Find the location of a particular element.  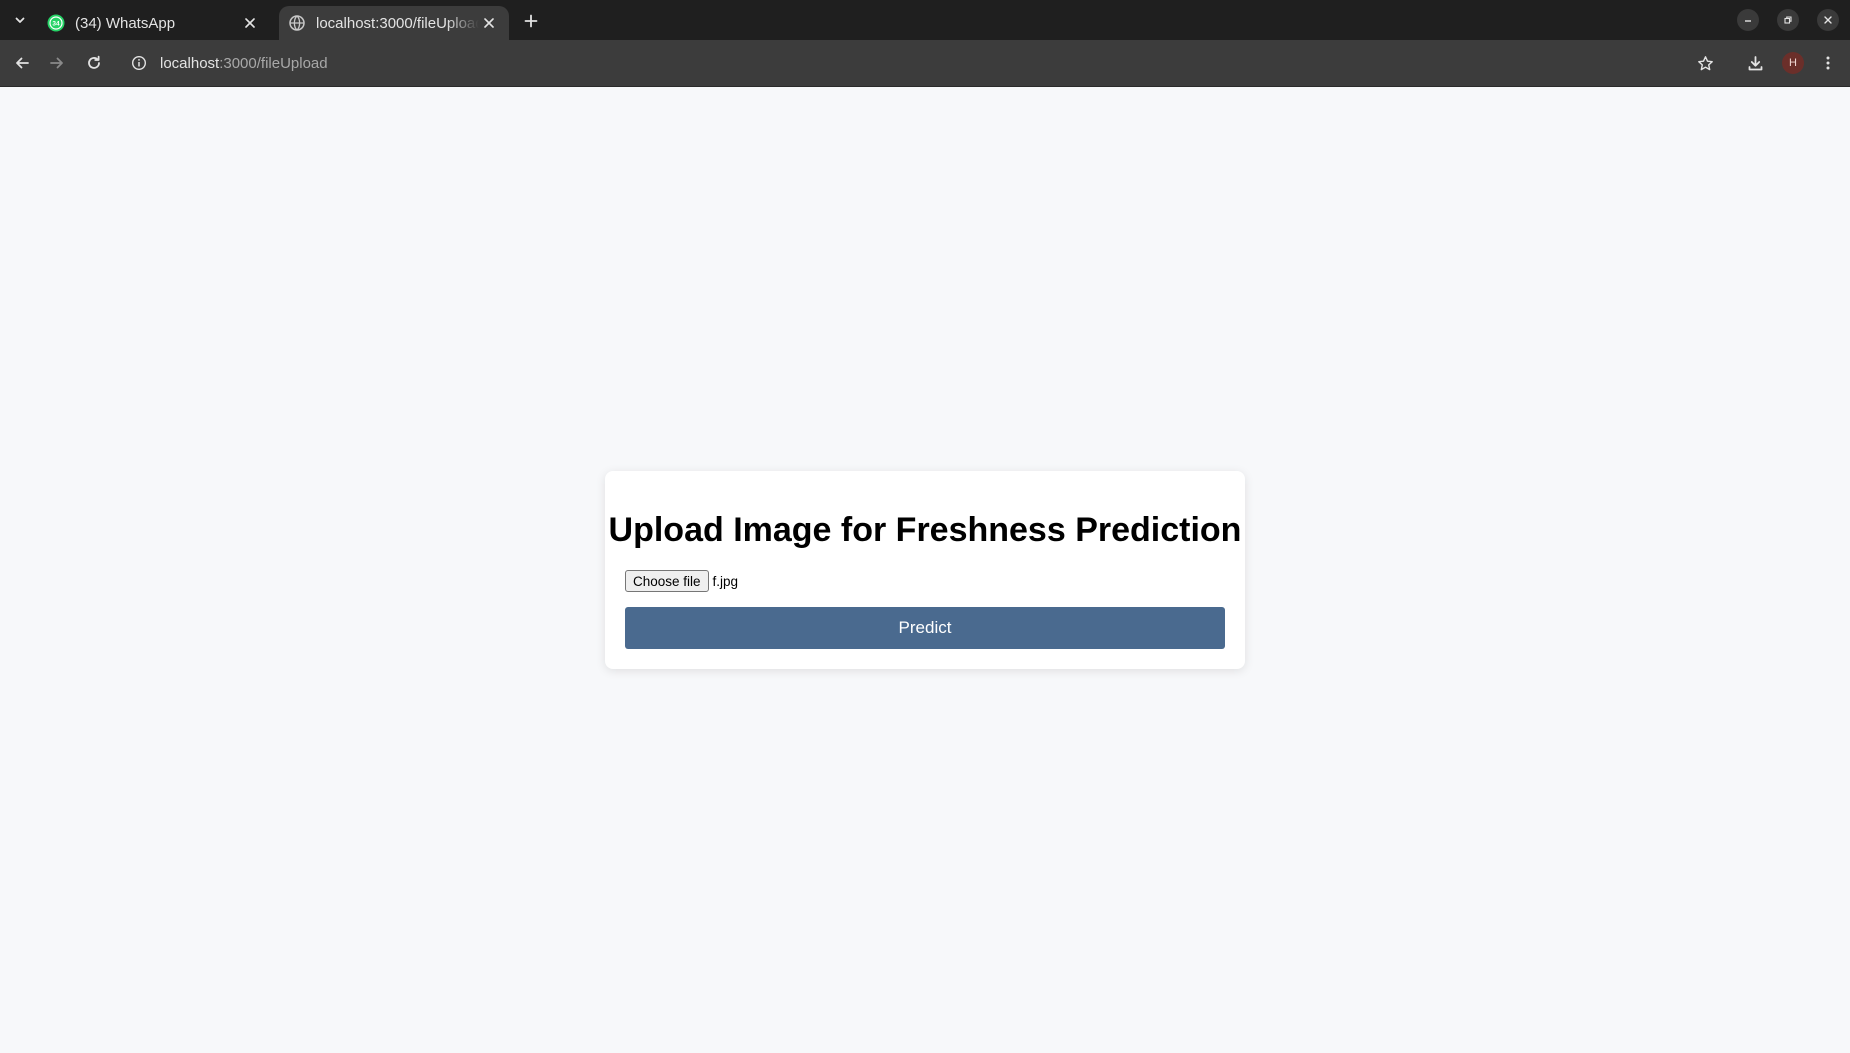

info-icon is located at coordinates (139, 63).